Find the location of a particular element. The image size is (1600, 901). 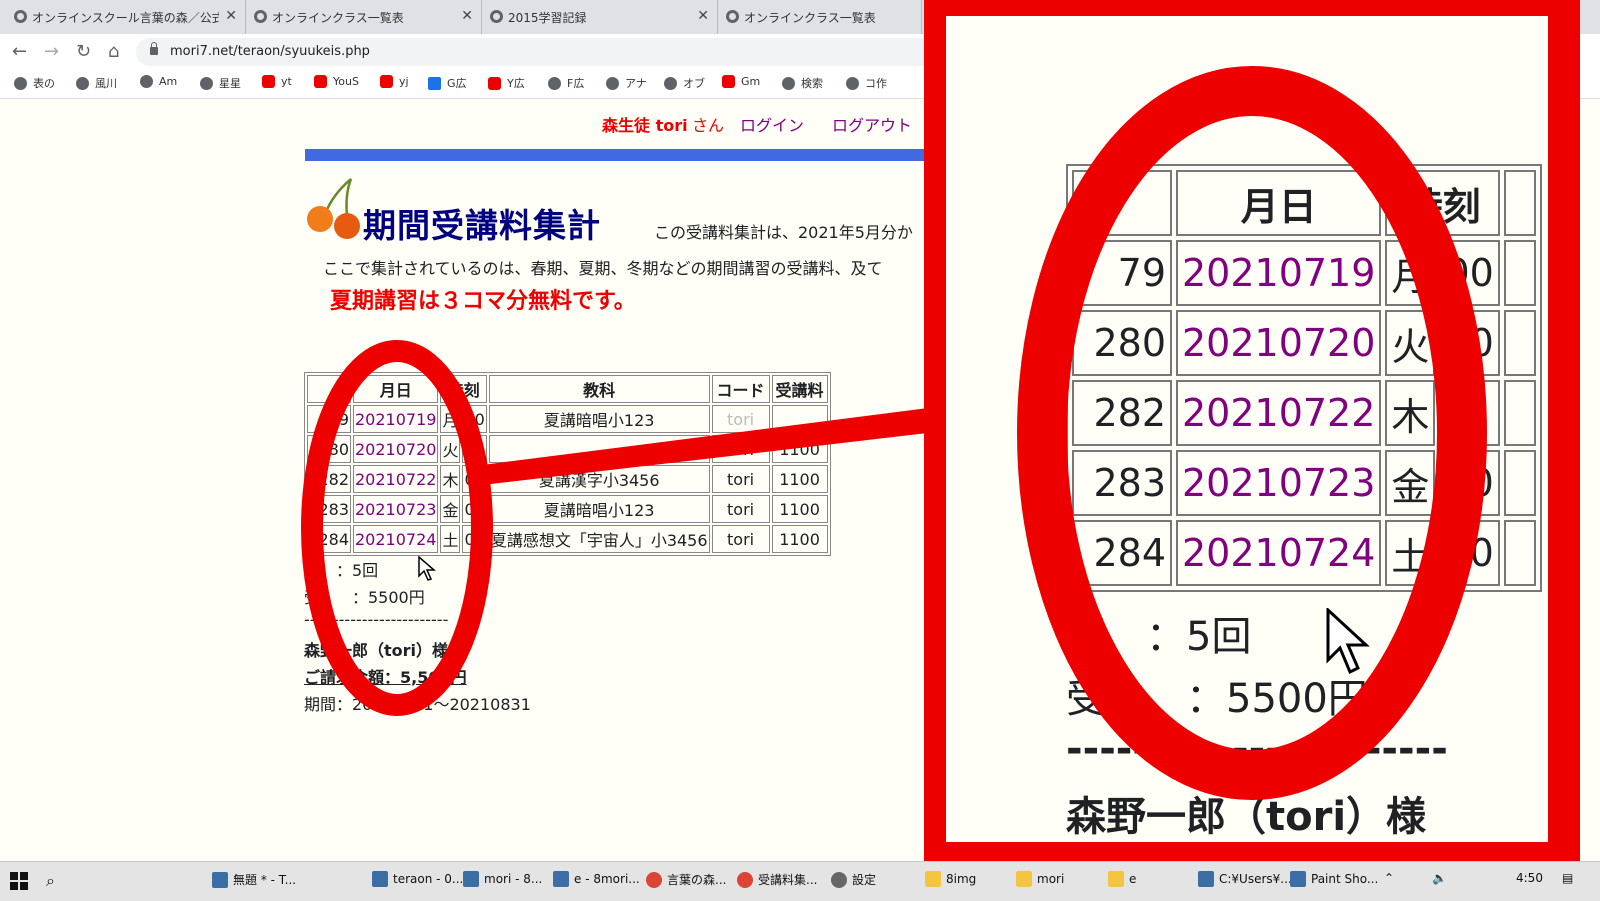

date-link: 20210720 is located at coordinates (396, 449).